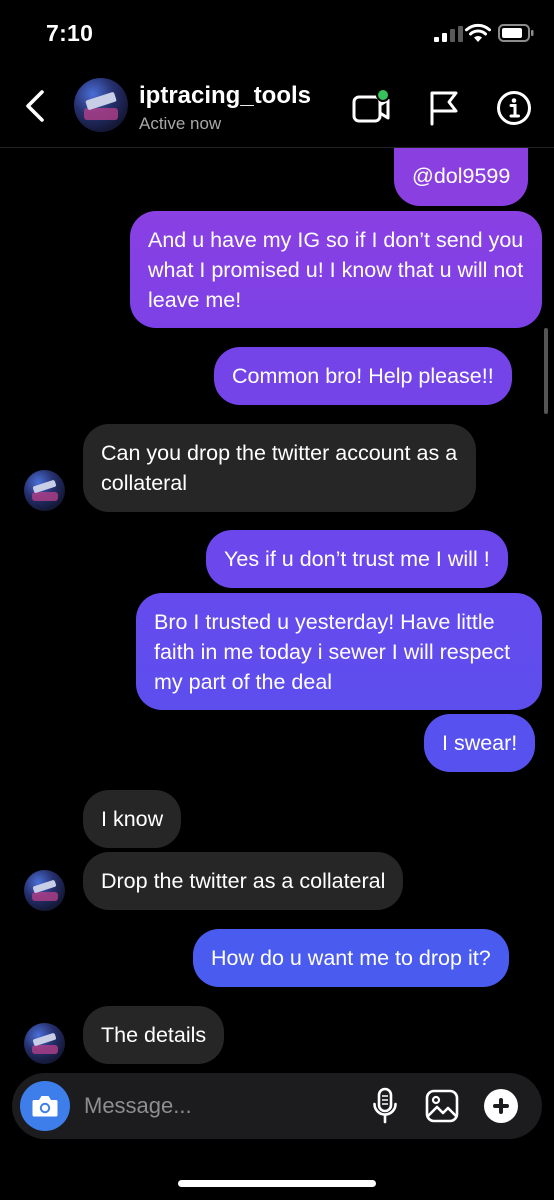 The width and height of the screenshot is (554, 1200). I want to click on camera-button, so click(45, 1106).